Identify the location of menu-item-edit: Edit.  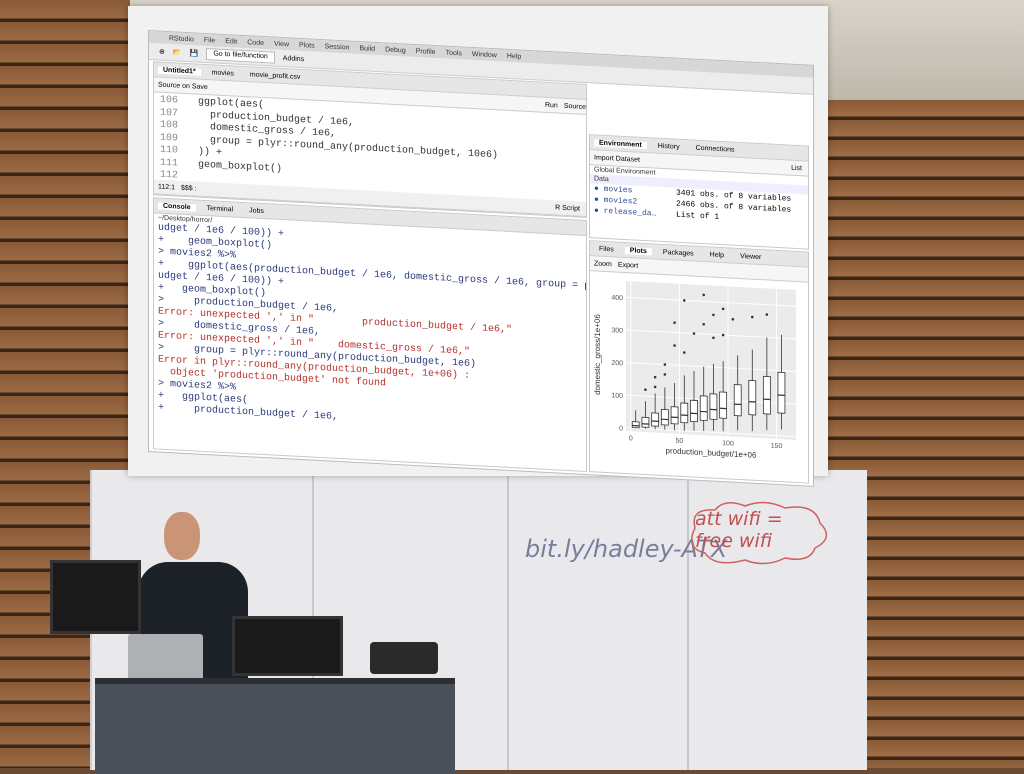
(231, 42).